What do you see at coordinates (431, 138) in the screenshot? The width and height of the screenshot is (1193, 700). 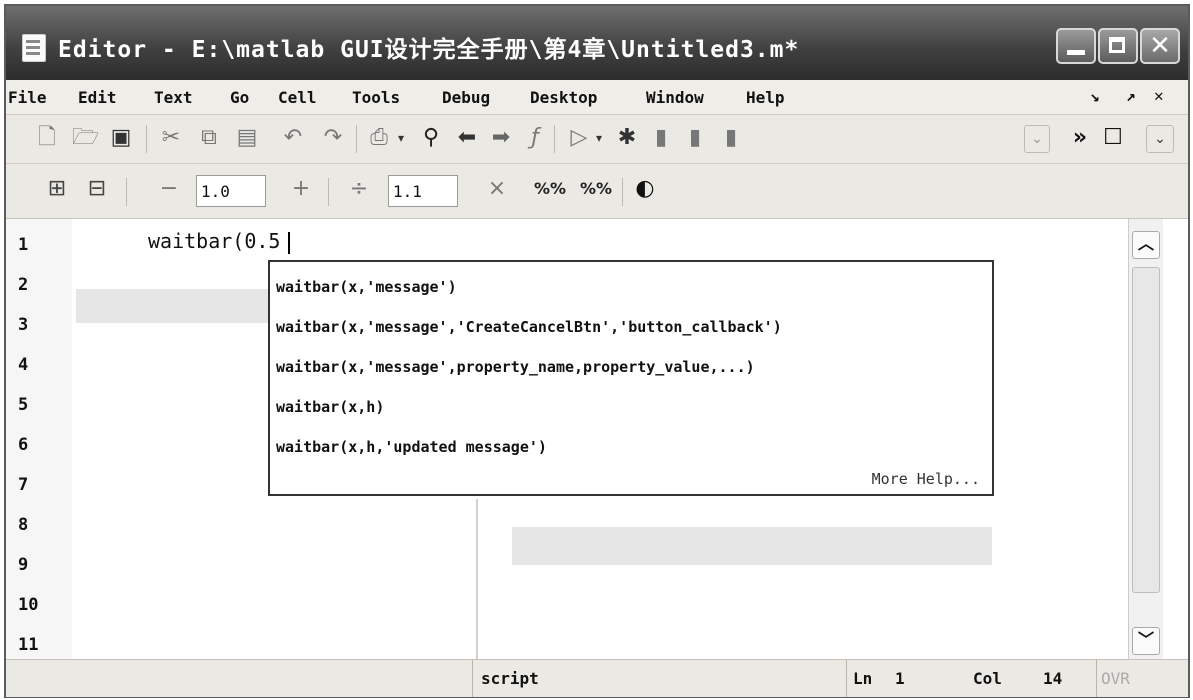 I see `find-icon: ⚲` at bounding box center [431, 138].